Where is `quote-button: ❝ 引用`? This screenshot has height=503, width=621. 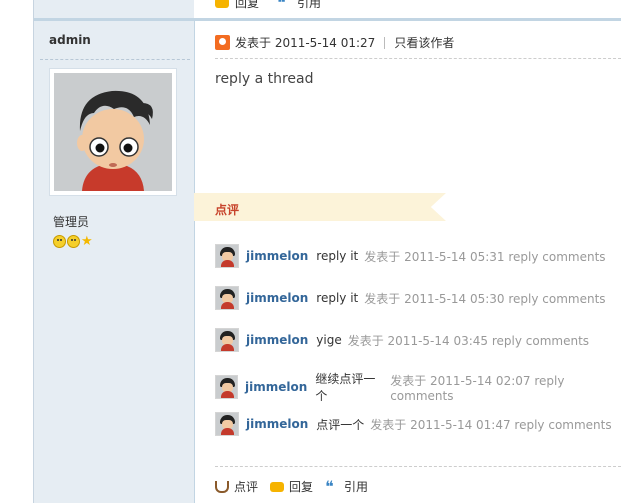 quote-button: ❝ 引用 is located at coordinates (346, 486).